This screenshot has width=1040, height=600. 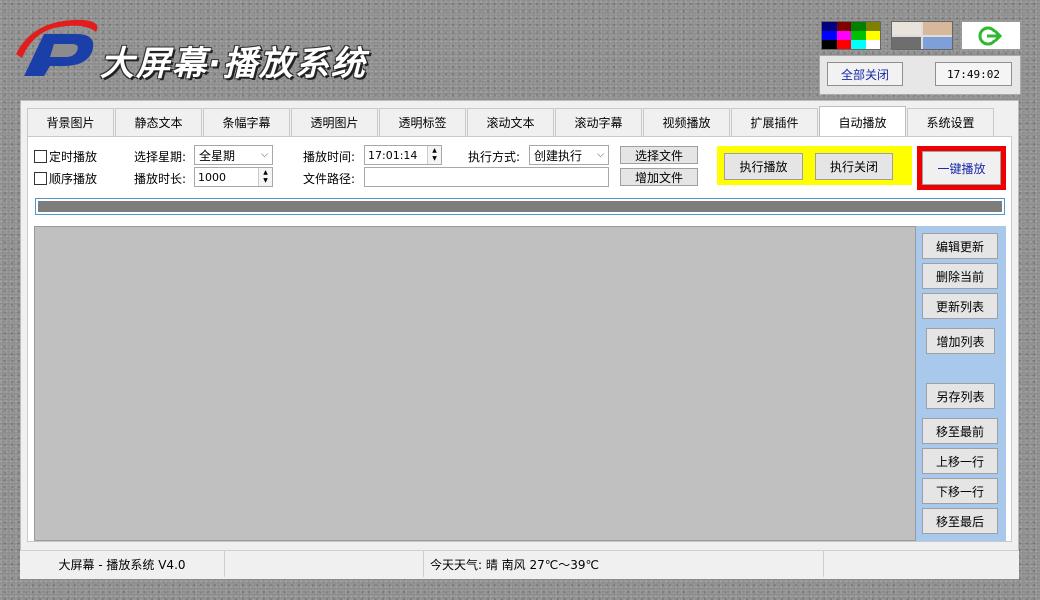 What do you see at coordinates (659, 155) in the screenshot?
I see `select-file-button: 选择文件` at bounding box center [659, 155].